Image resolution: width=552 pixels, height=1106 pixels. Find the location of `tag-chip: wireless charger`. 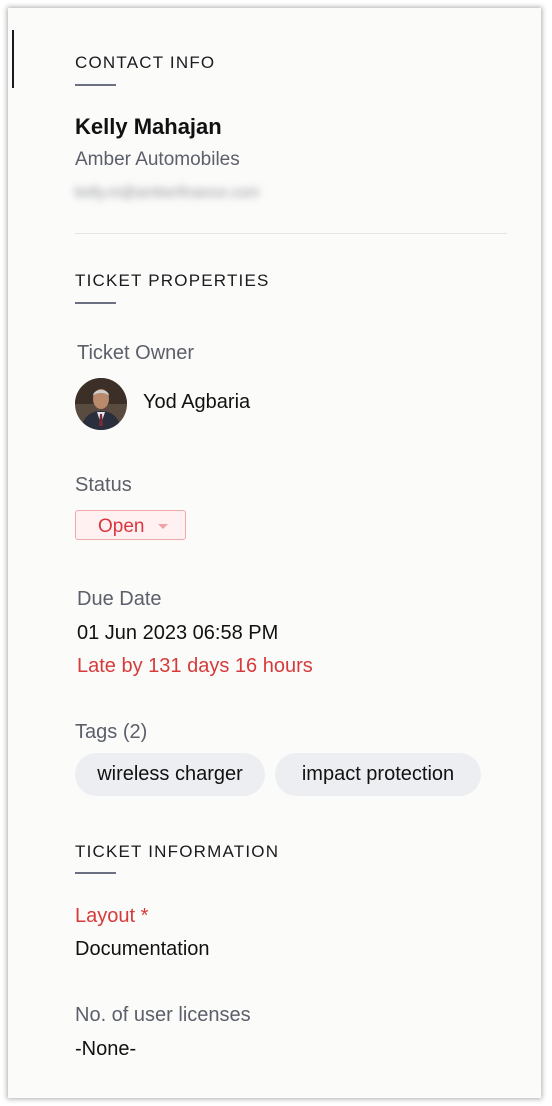

tag-chip: wireless charger is located at coordinates (170, 774).